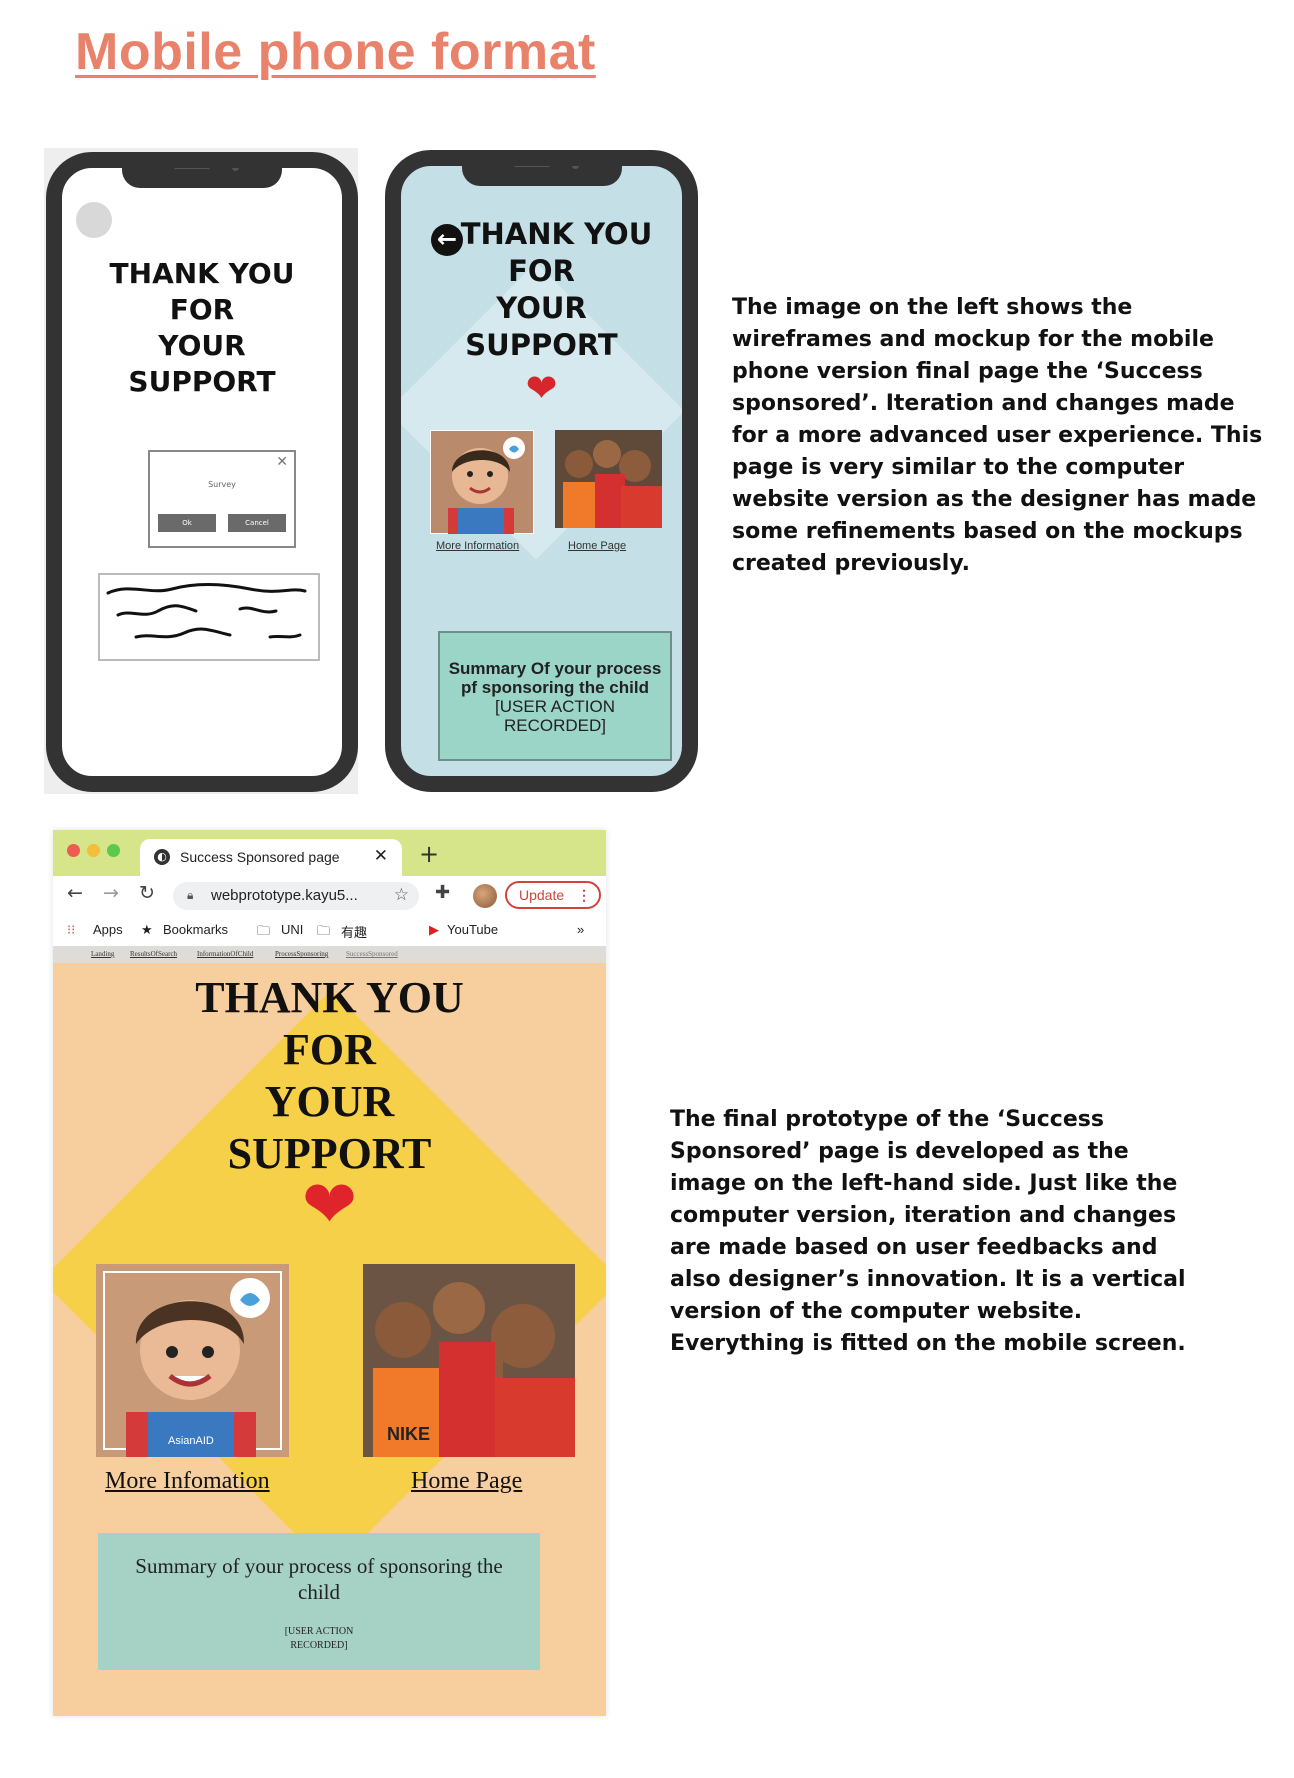 The image size is (1294, 1778). I want to click on youtube-icon: ▶, so click(434, 929).